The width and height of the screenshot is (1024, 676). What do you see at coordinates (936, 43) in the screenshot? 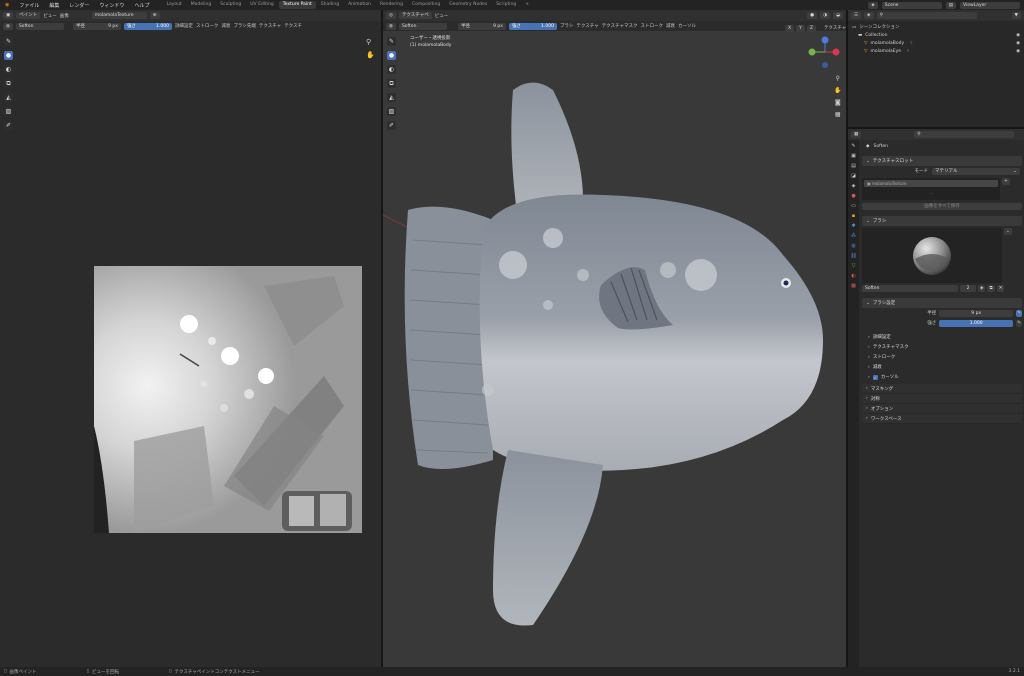
I see `outliner-object-row: ▽ molamolaBody ▿ ◉` at bounding box center [936, 43].